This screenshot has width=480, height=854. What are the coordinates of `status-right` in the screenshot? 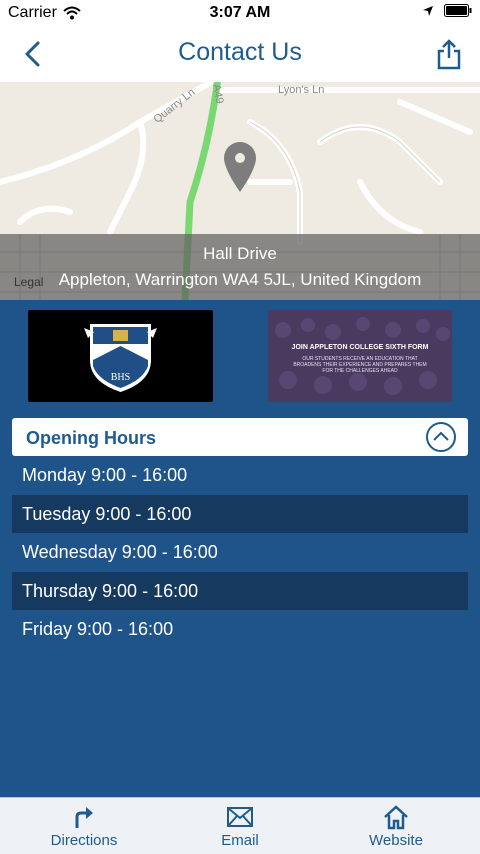 It's located at (447, 10).